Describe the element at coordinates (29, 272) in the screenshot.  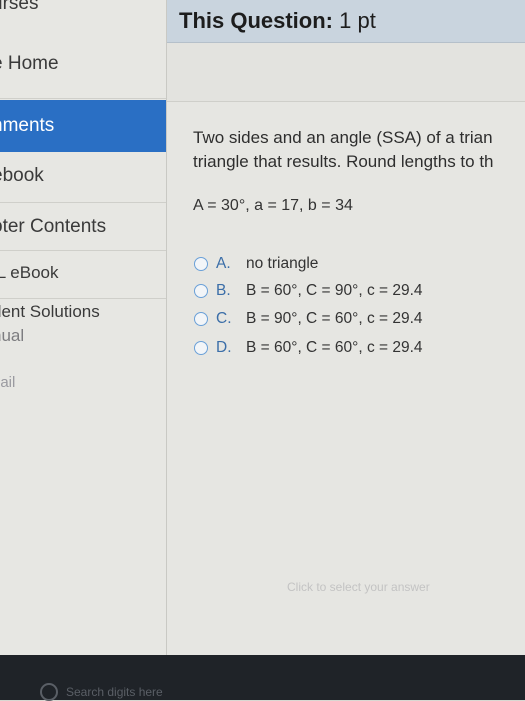
I see `sidebar-item-label: IL eBook` at that location.